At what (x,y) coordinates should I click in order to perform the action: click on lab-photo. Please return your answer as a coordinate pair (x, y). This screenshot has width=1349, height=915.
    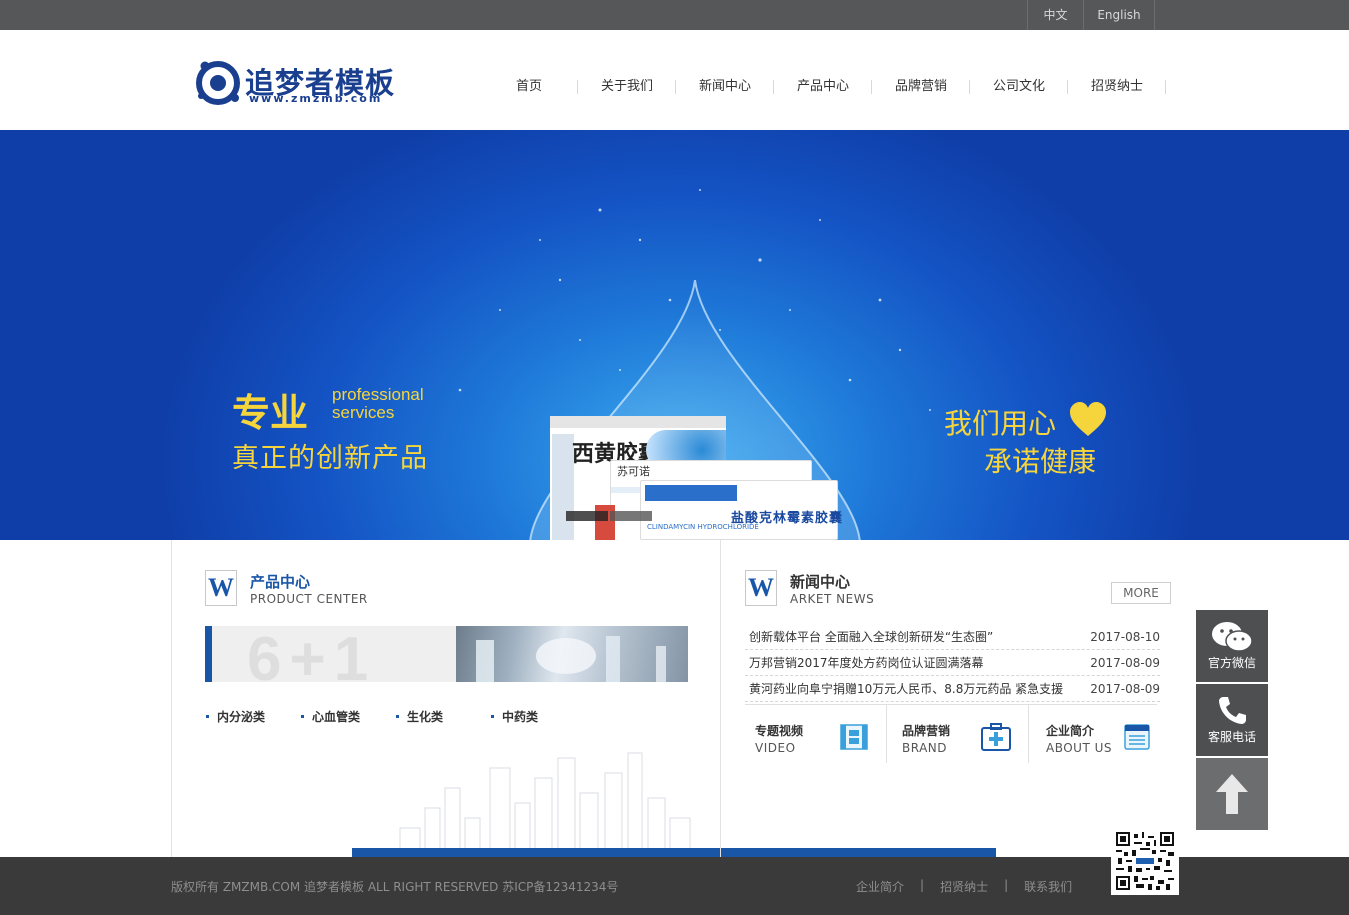
    Looking at the image, I should click on (572, 654).